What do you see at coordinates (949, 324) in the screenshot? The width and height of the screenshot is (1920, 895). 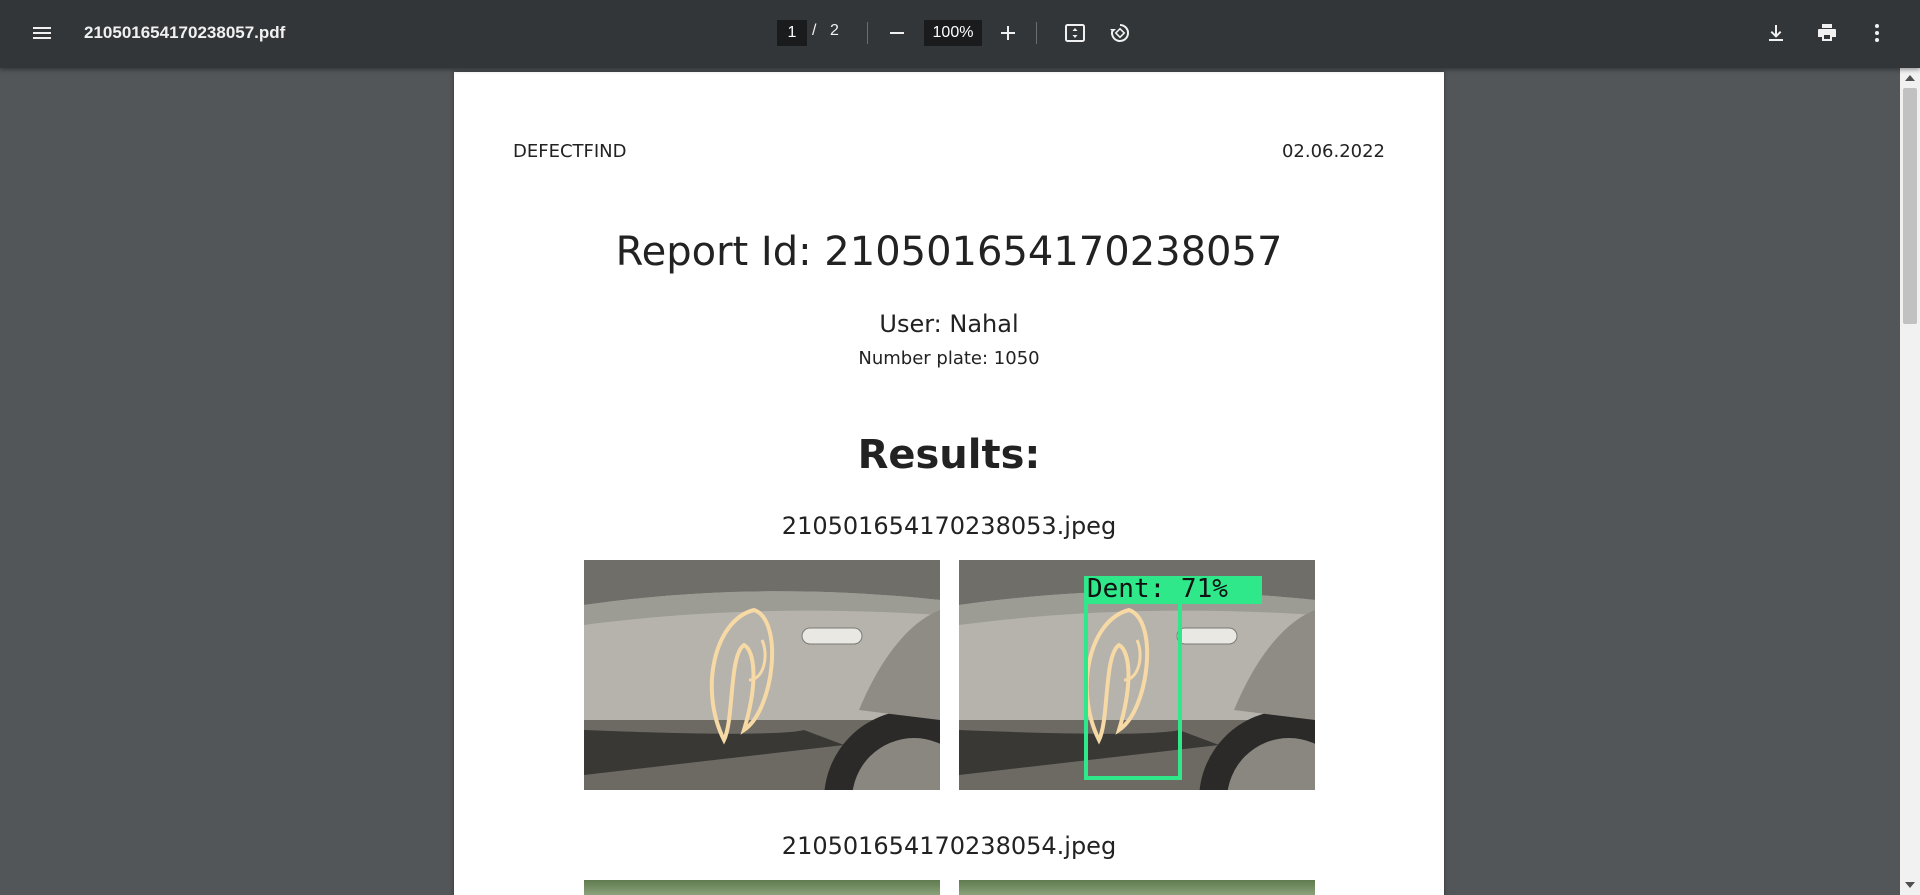 I see `user-line: User: Nahal` at bounding box center [949, 324].